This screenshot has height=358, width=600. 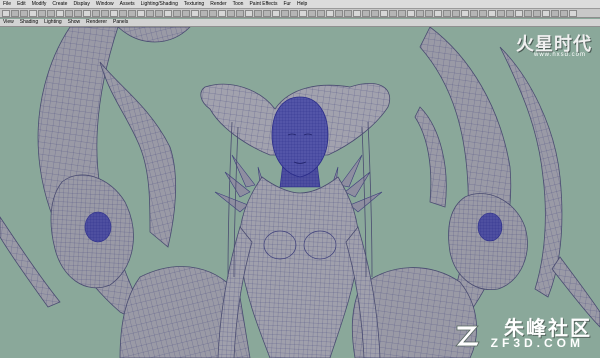 What do you see at coordinates (120, 22) in the screenshot?
I see `panel-menu-panels: Panels` at bounding box center [120, 22].